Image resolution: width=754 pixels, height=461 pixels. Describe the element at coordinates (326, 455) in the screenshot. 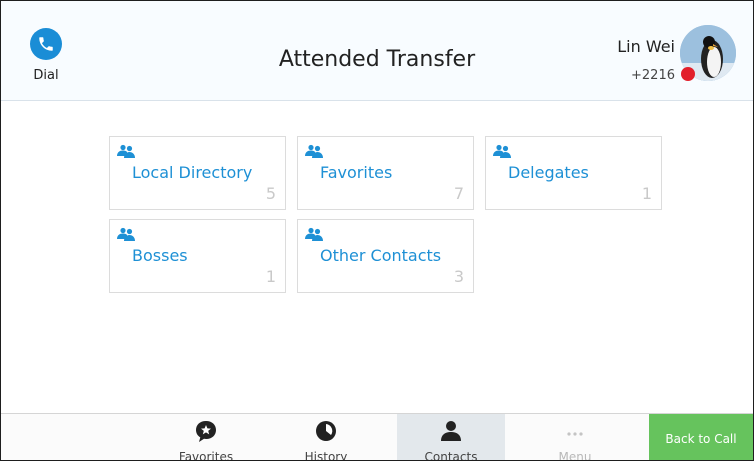

I see `nav-history-label: History` at that location.